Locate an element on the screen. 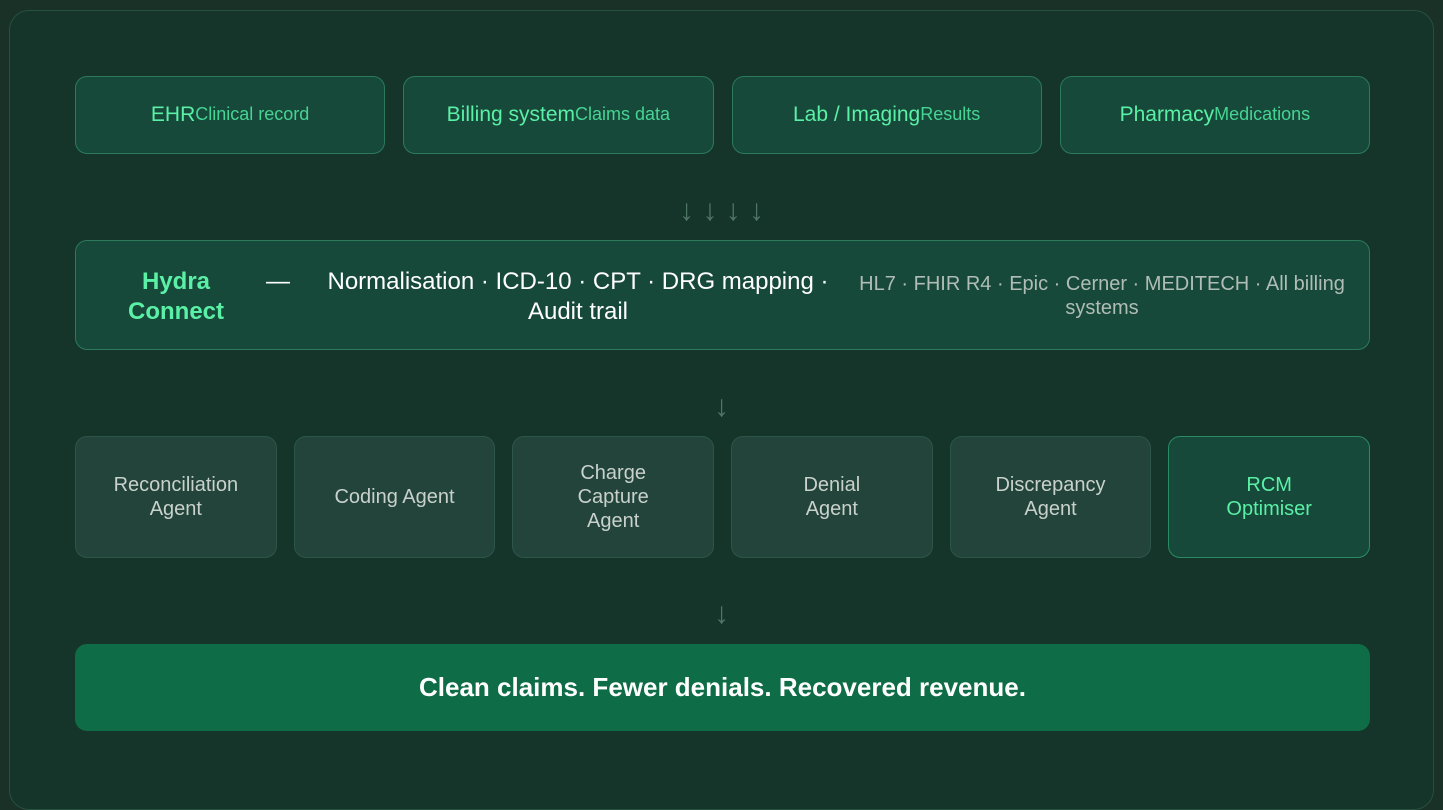  agent-coding: Coding Agent is located at coordinates (394, 497).